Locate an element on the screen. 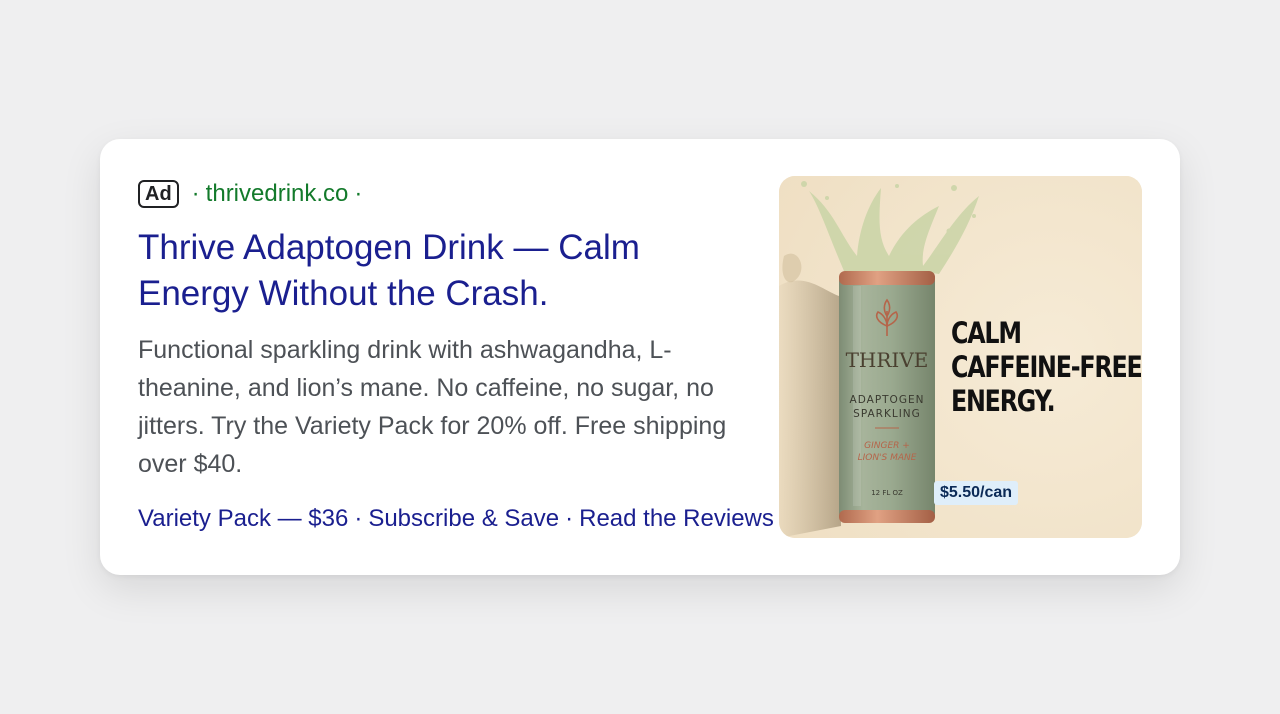  can-flavor2: LION'S MANE is located at coordinates (887, 458).